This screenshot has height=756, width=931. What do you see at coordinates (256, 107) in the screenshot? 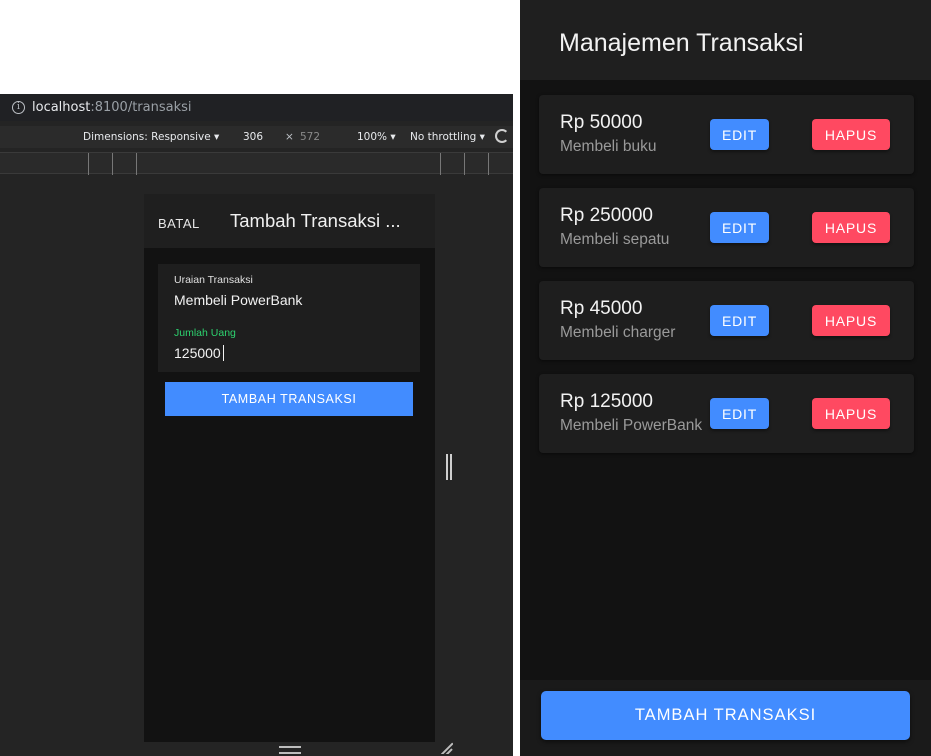
I see `url-bar: i localhost :8100/transaksi` at bounding box center [256, 107].